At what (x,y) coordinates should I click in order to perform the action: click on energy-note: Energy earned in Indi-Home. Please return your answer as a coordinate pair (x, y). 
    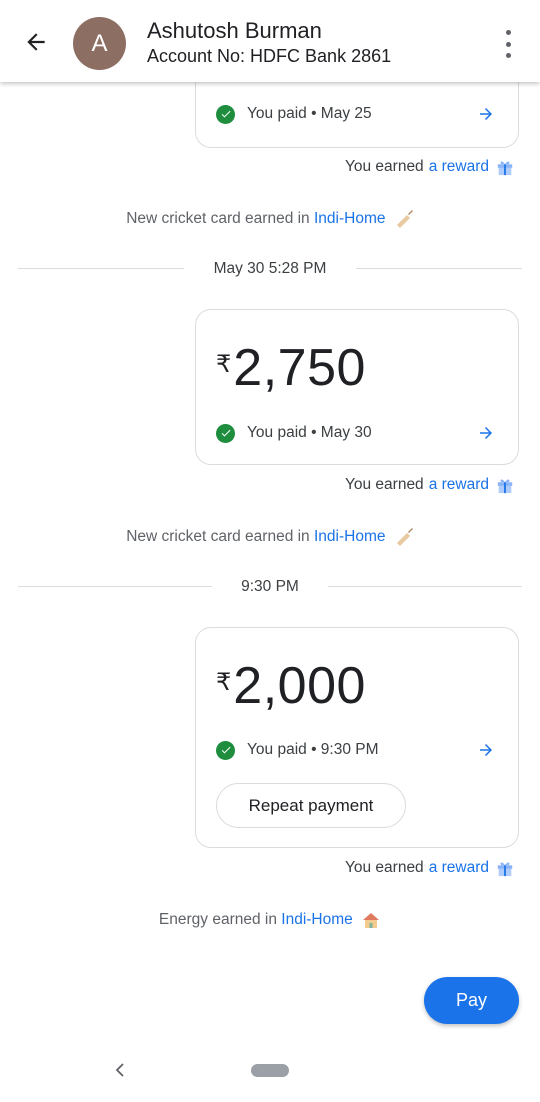
    Looking at the image, I should click on (270, 920).